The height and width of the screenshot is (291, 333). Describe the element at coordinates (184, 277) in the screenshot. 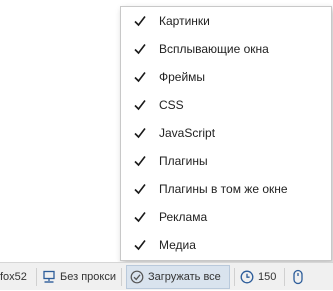

I see `load-all-label: Загружать все` at that location.